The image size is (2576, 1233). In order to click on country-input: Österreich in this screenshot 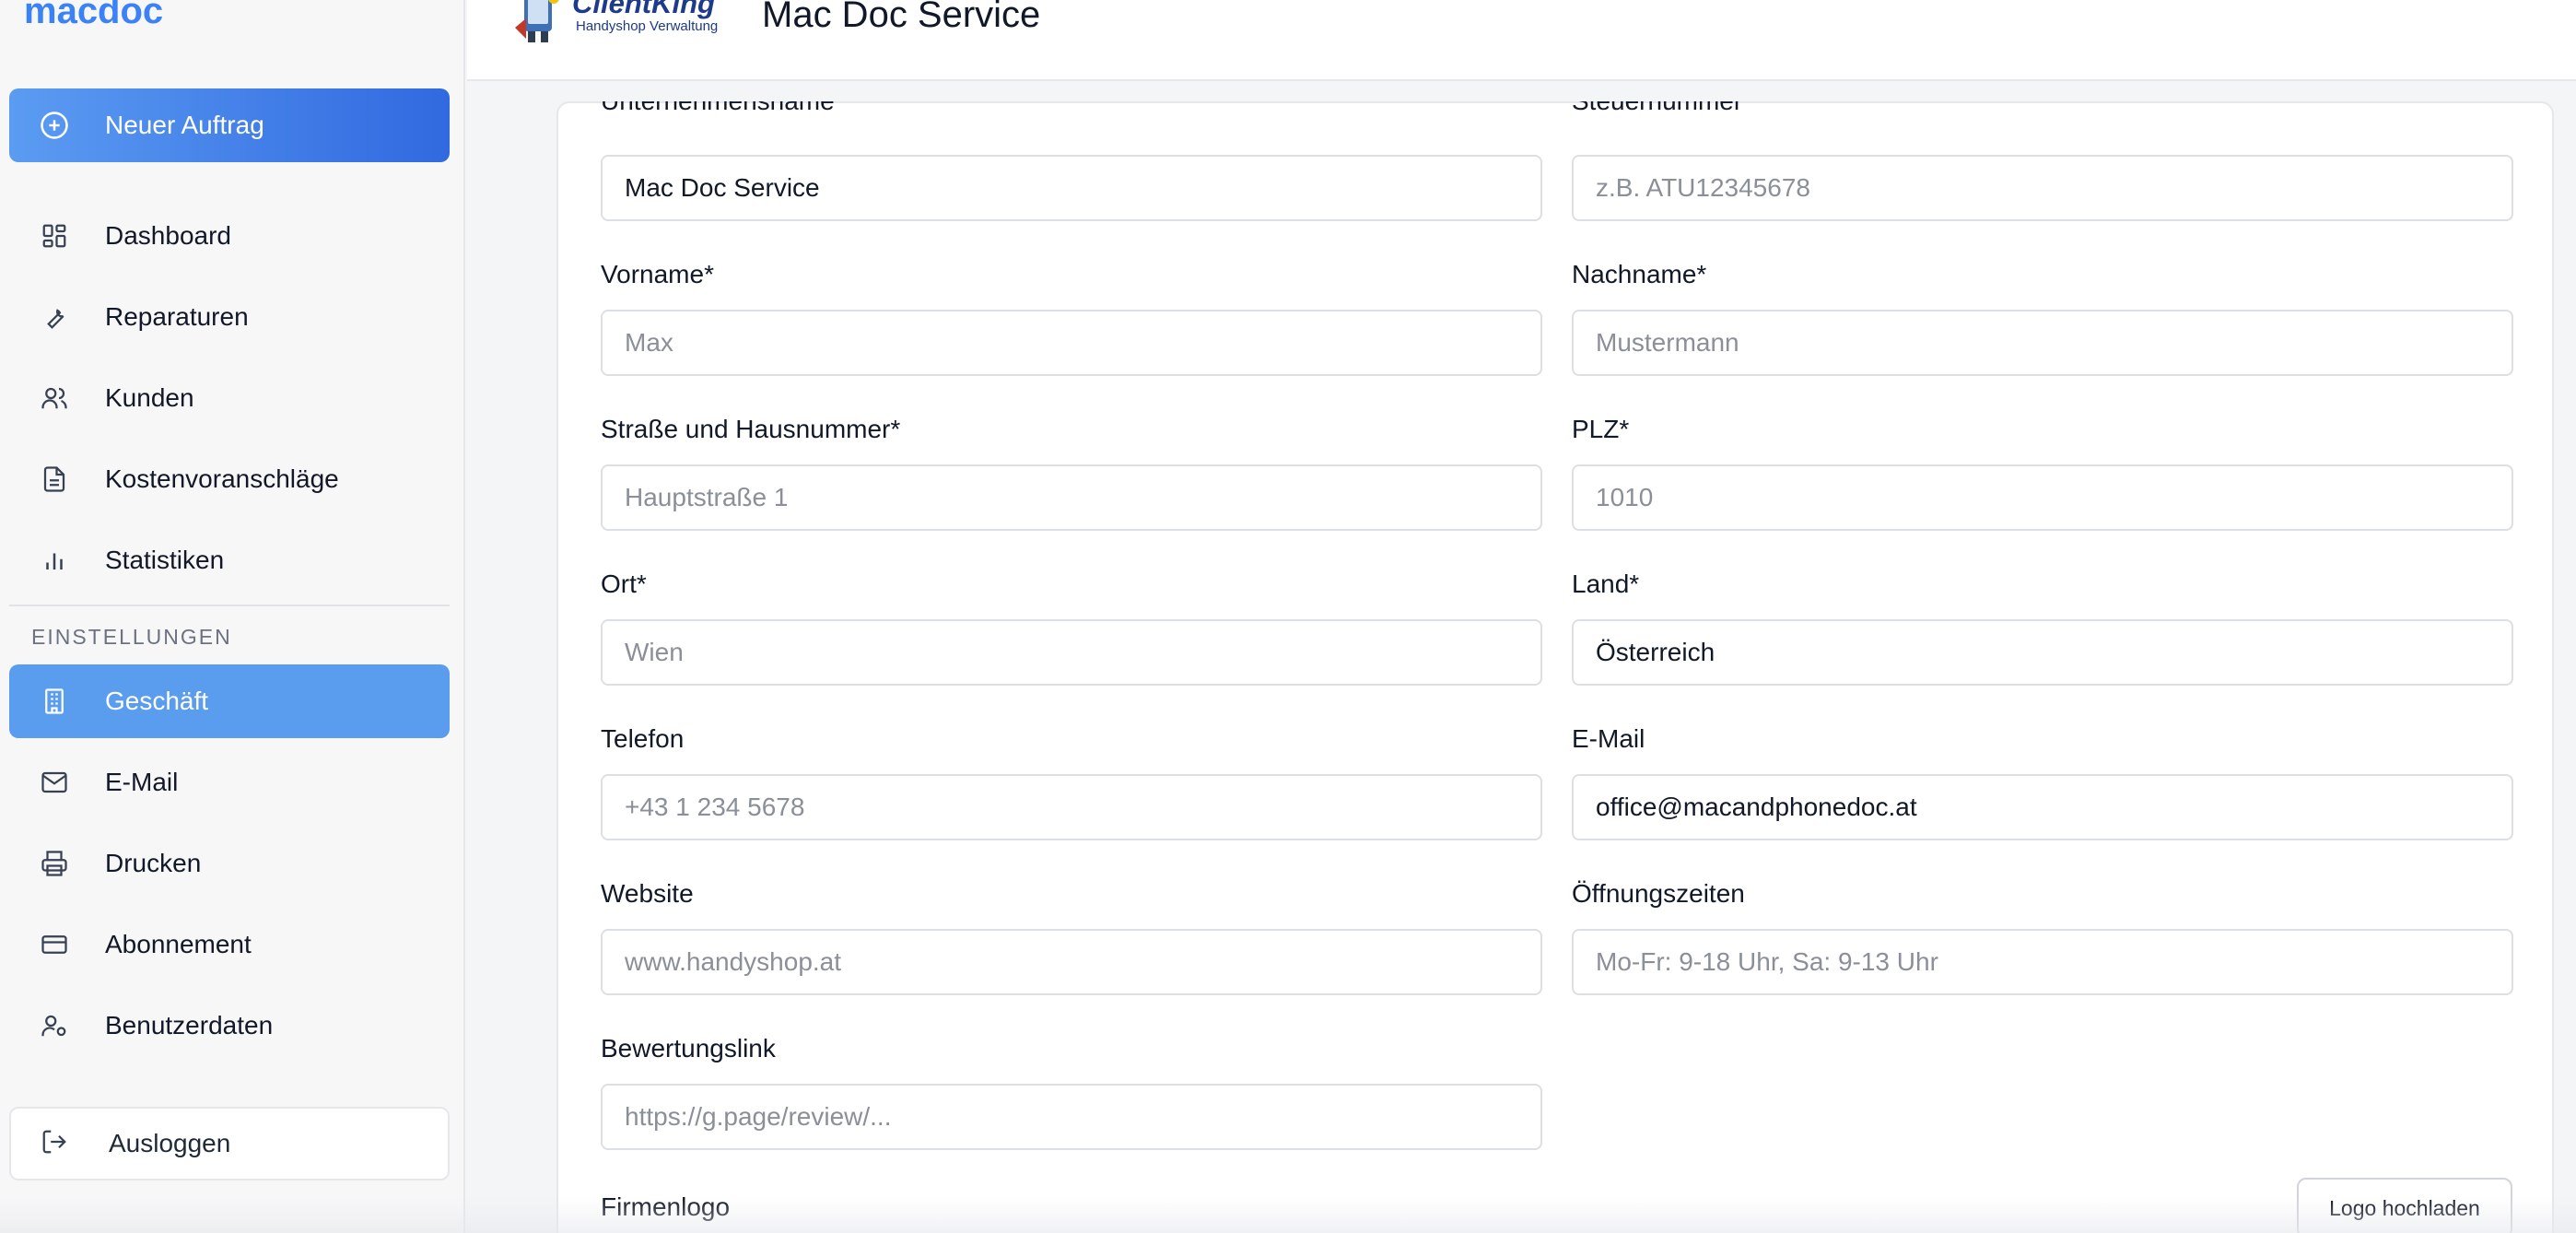, I will do `click(2043, 652)`.